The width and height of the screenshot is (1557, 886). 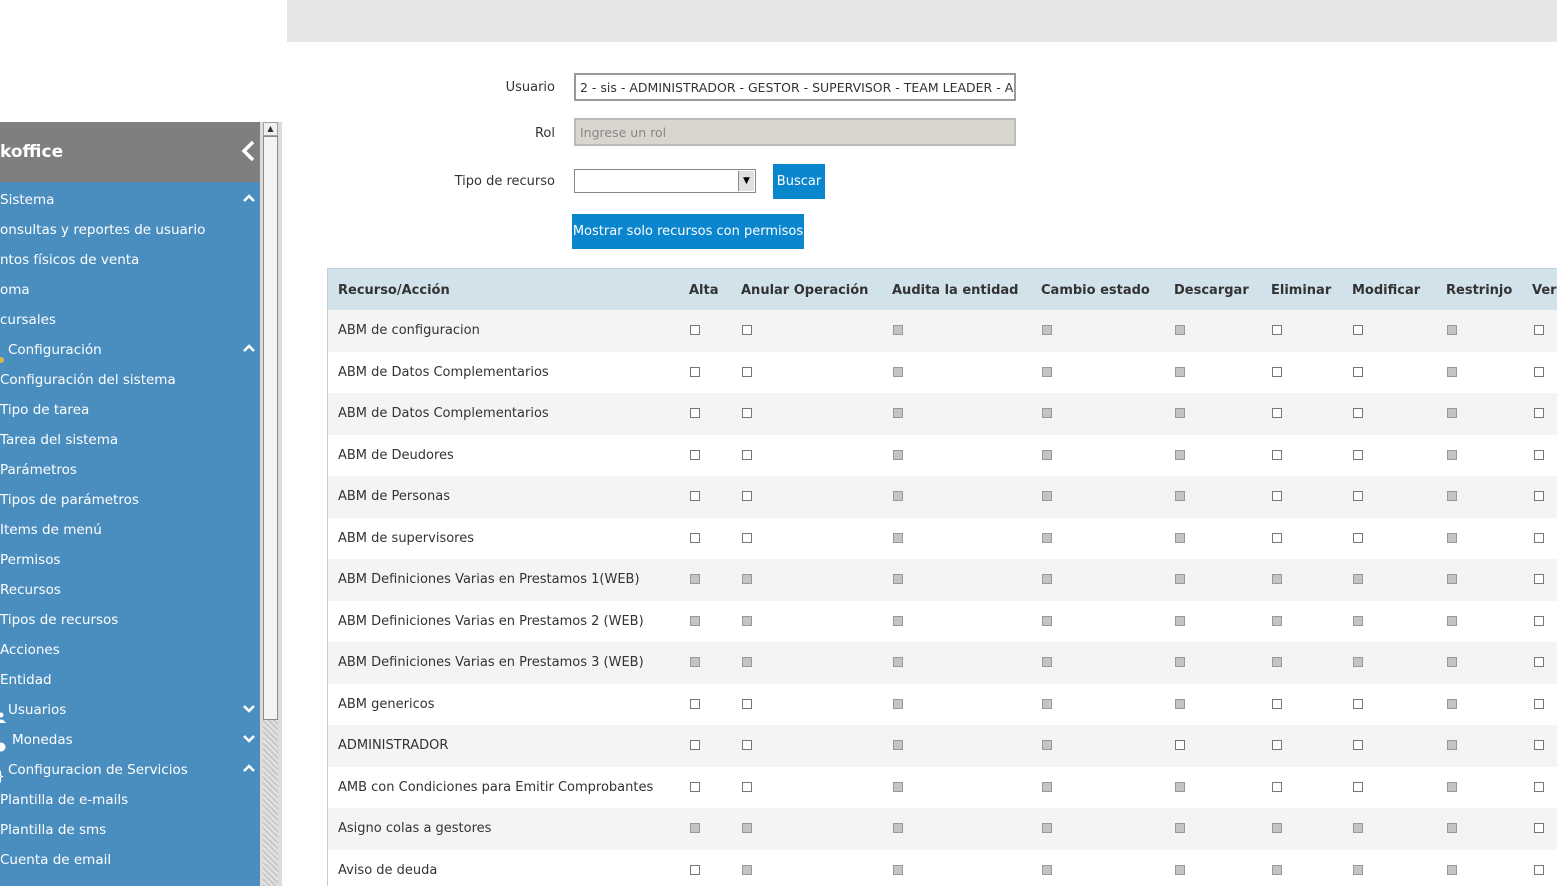 What do you see at coordinates (130, 440) in the screenshot?
I see `sidebar-item: Tarea del sistema` at bounding box center [130, 440].